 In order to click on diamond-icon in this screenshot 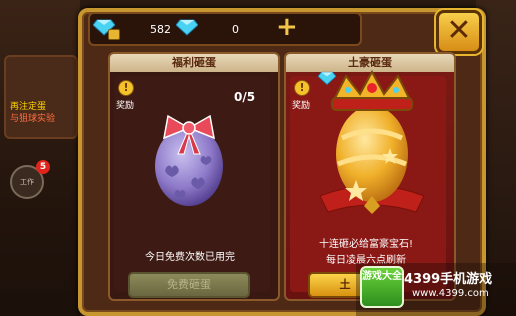, I will do `click(187, 27)`.